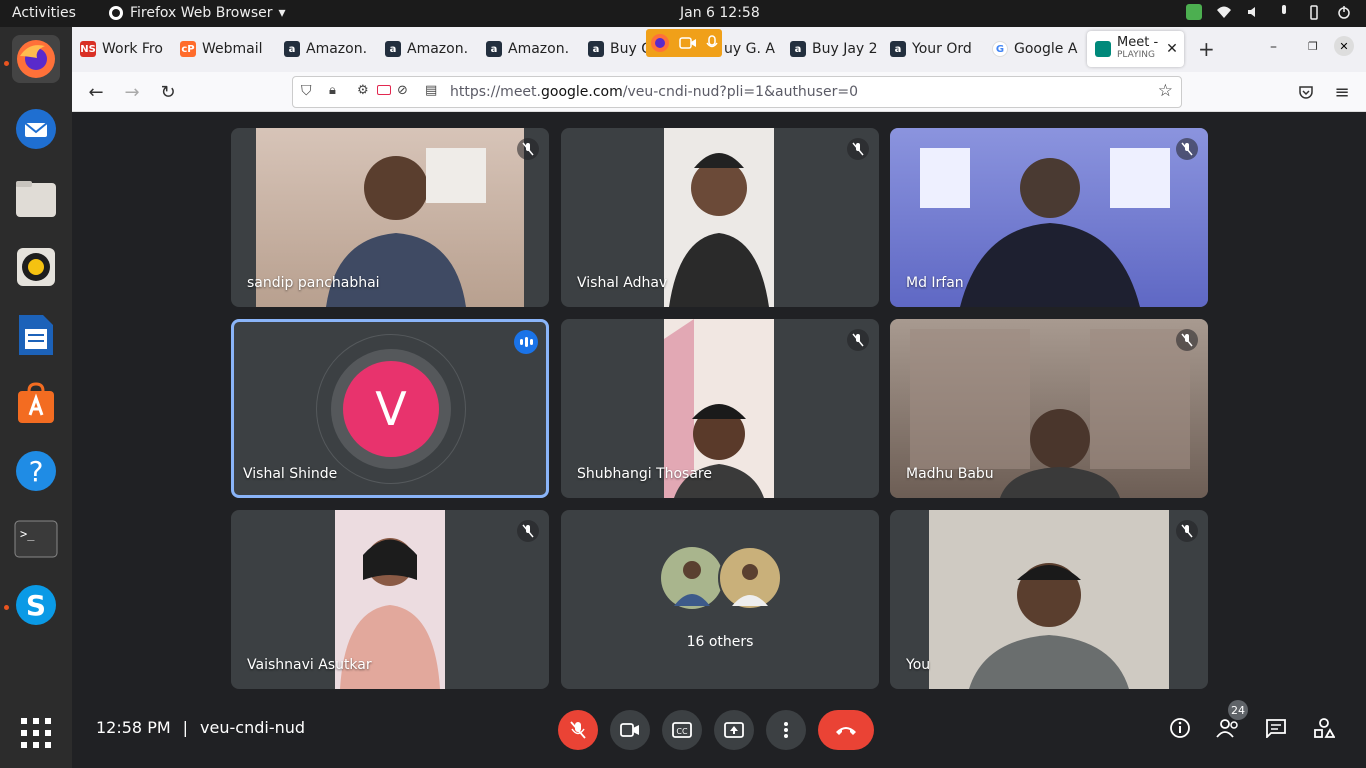 The width and height of the screenshot is (1366, 768). Describe the element at coordinates (720, 408) in the screenshot. I see `participant-tile: Shubhangi Thosare` at that location.